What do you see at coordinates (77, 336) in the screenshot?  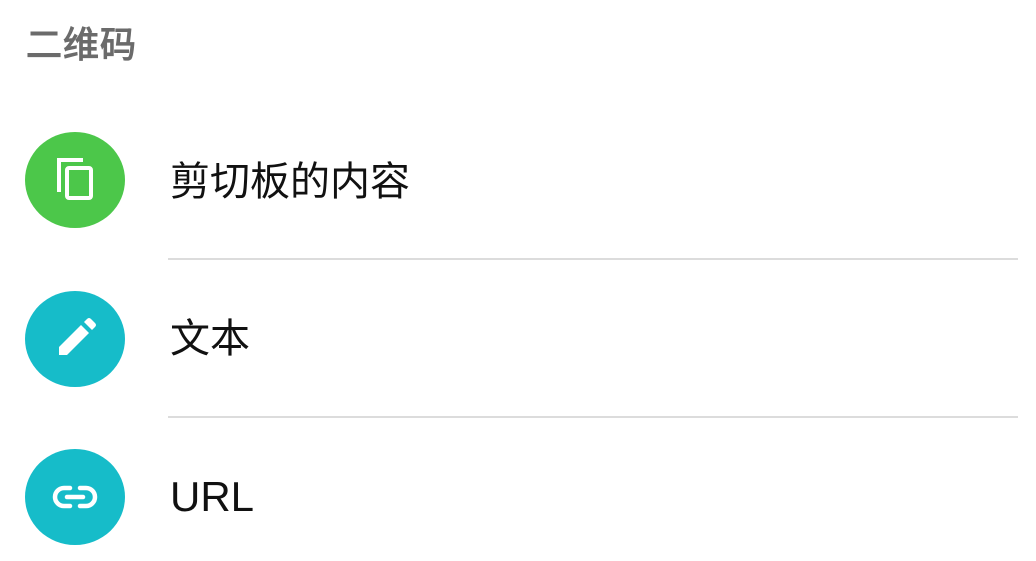 I see `pencil-icon` at bounding box center [77, 336].